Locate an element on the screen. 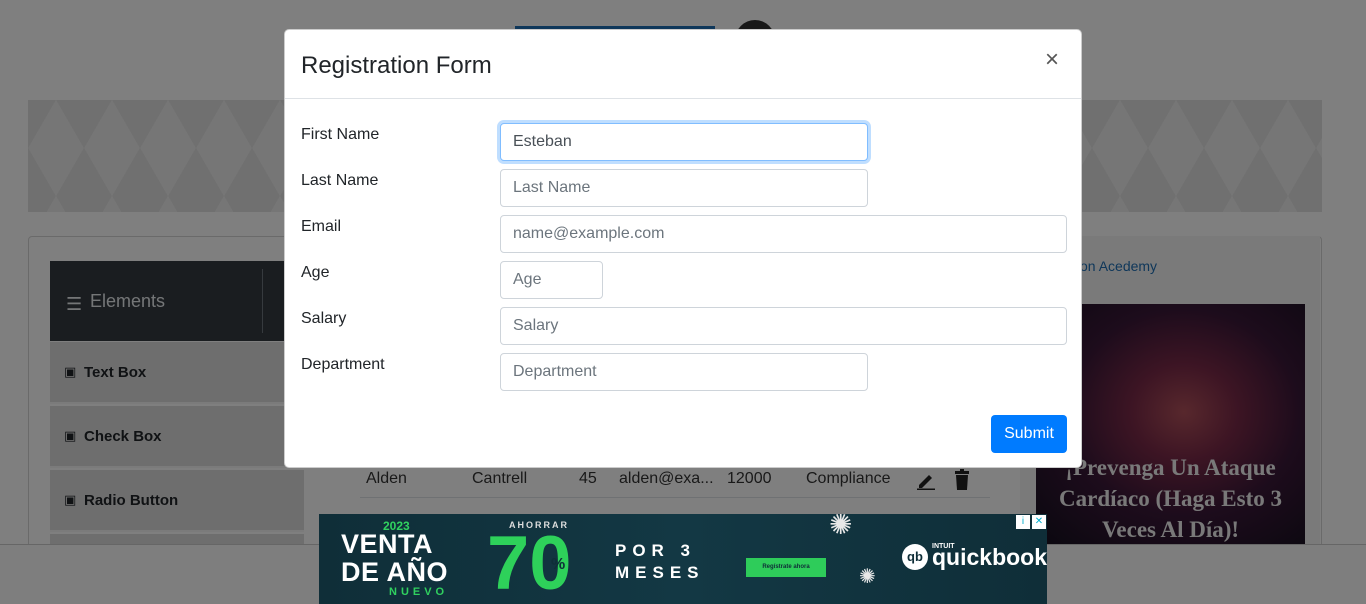  close-icon: × is located at coordinates (1052, 60).